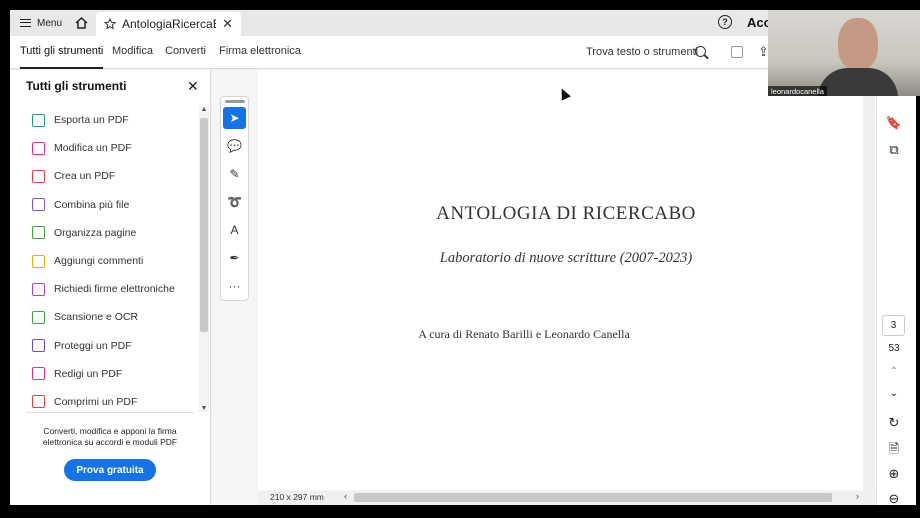 This screenshot has height=518, width=920. I want to click on webcam-overlay: leonardocanella, so click(844, 53).